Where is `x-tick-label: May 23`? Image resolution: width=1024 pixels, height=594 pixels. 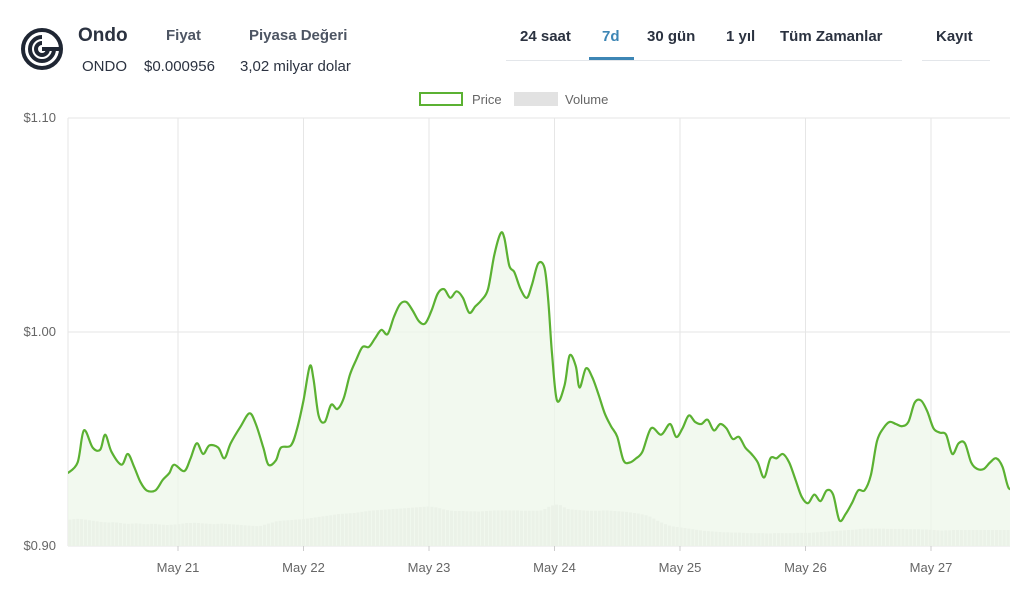 x-tick-label: May 23 is located at coordinates (429, 567).